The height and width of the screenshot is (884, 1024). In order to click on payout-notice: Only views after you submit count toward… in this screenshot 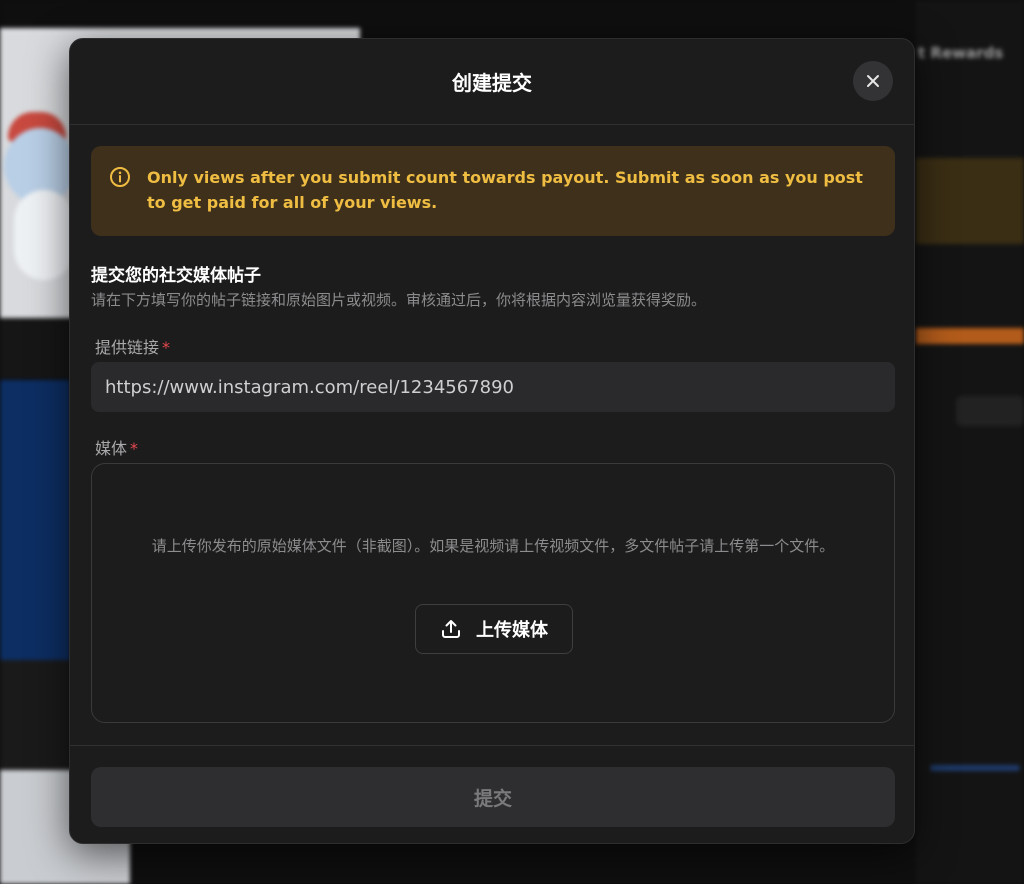, I will do `click(493, 191)`.